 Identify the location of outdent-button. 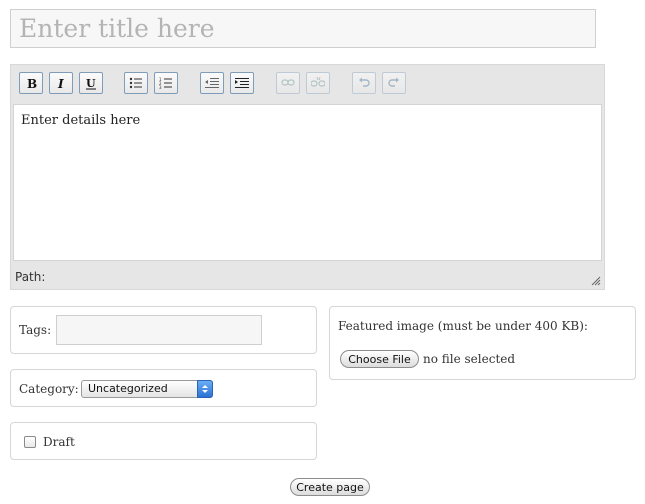
(212, 83).